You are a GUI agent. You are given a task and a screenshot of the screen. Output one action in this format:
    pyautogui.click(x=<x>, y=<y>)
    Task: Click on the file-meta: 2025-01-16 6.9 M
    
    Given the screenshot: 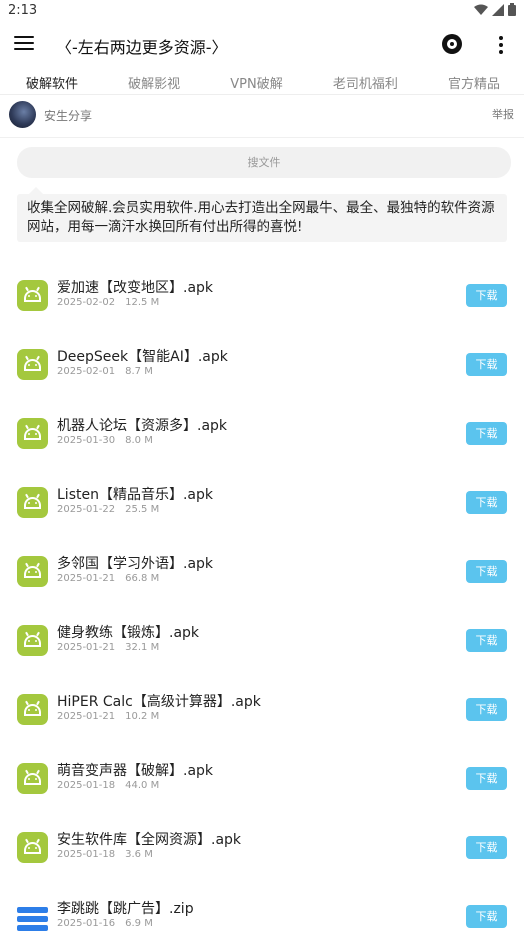 What is the action you would take?
    pyautogui.click(x=105, y=923)
    